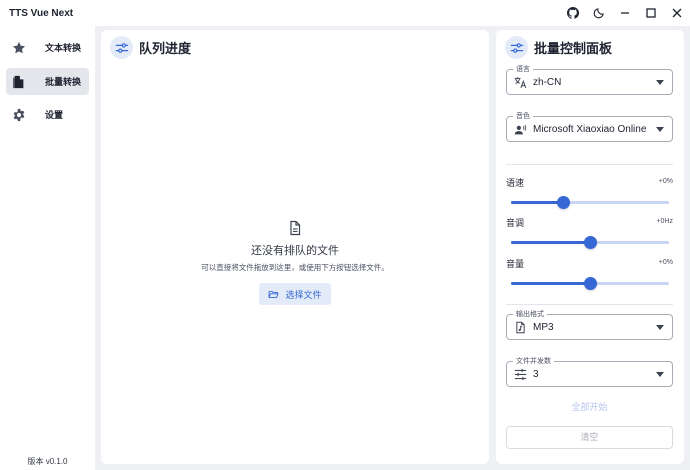 This screenshot has height=470, width=690. Describe the element at coordinates (19, 115) in the screenshot. I see `gear-icon` at that location.